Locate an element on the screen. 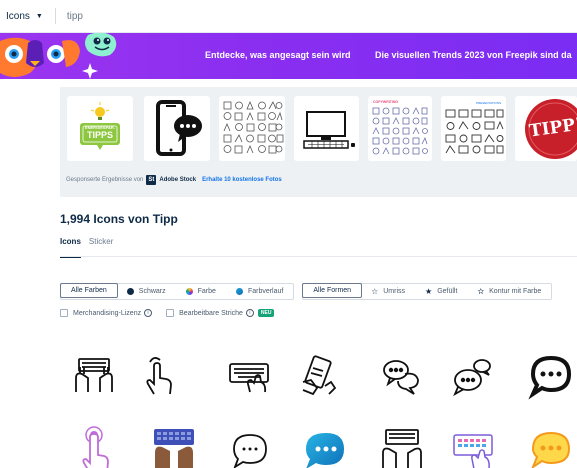  hands-typing-outline-icon is located at coordinates (402, 448).